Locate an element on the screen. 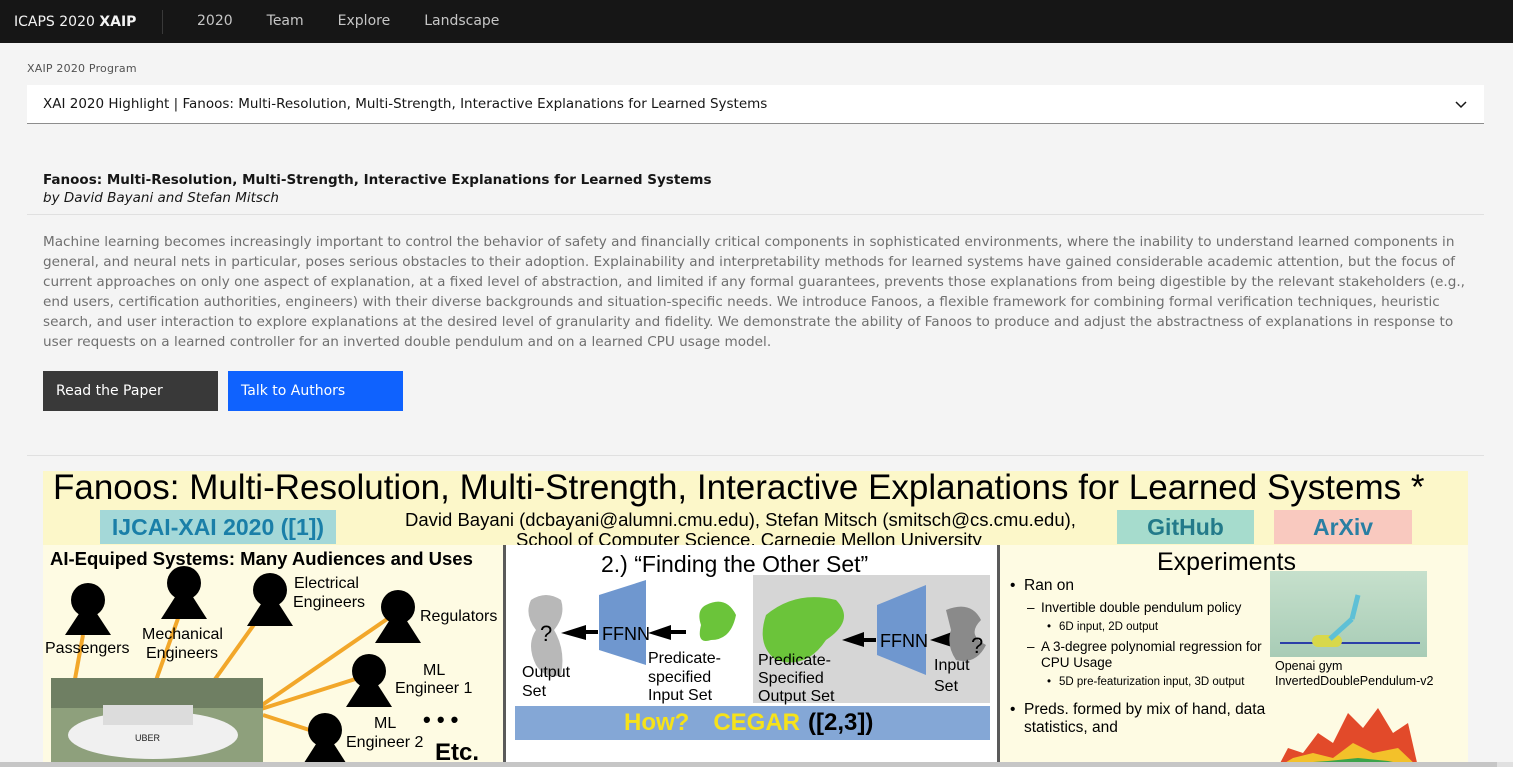  brand-strong: XAIP is located at coordinates (118, 21).